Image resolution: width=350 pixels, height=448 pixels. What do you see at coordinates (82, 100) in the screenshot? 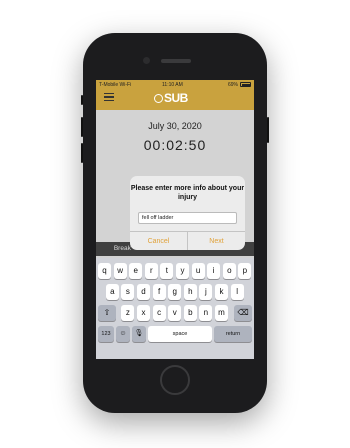
I see `mute-switch` at bounding box center [82, 100].